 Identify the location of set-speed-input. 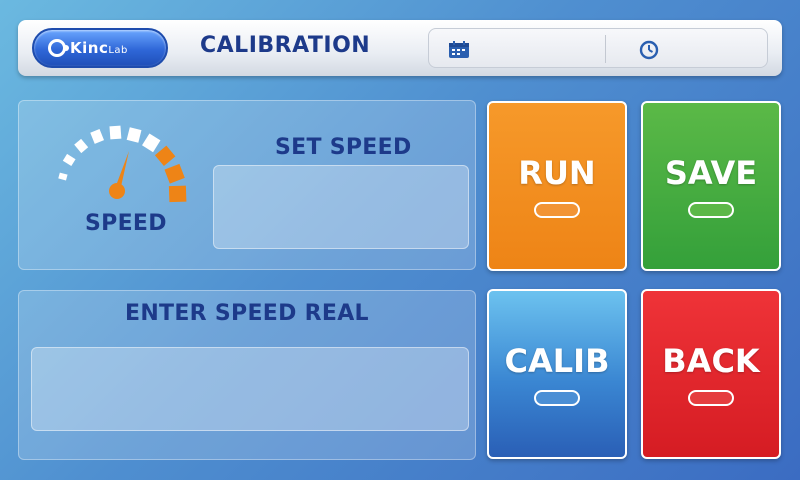
(341, 207).